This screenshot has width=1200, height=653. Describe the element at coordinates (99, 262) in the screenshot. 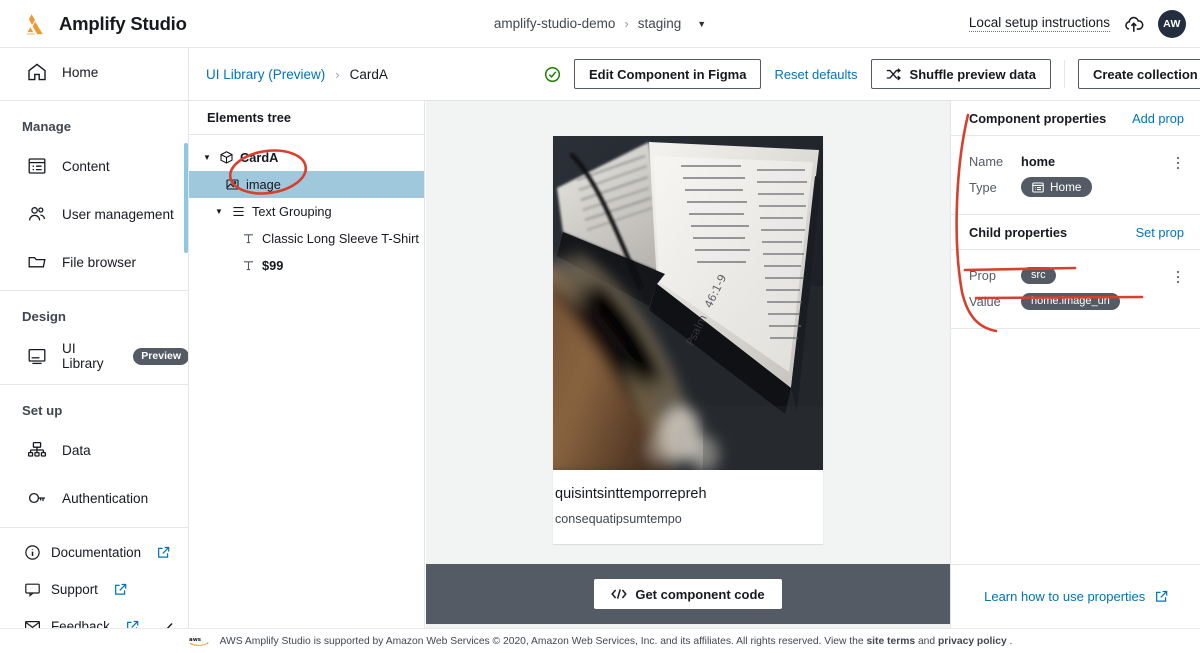

I see `sidebar-item-label: File browser` at that location.